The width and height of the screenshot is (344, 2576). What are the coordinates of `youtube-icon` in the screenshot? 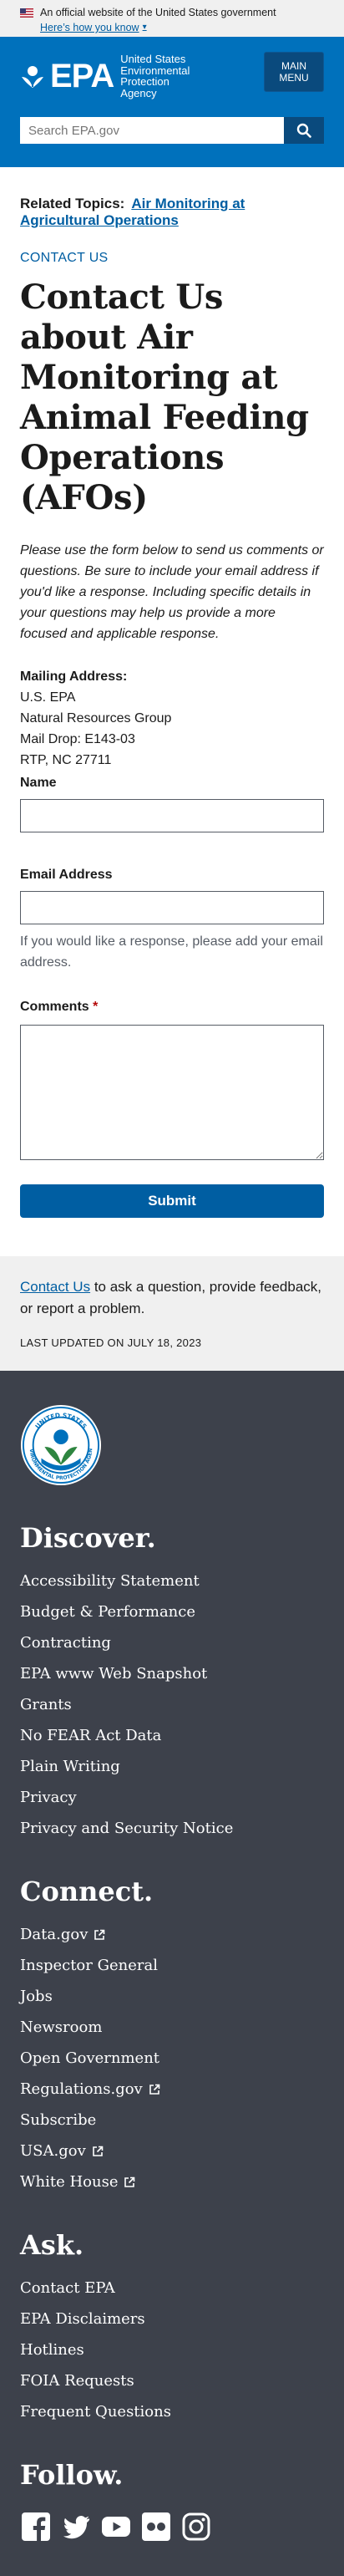 It's located at (116, 2527).